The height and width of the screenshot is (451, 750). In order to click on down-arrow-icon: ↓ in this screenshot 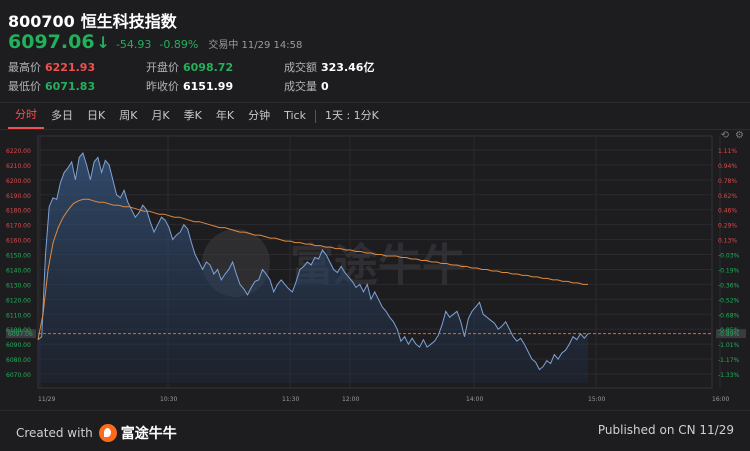, I will do `click(103, 42)`.